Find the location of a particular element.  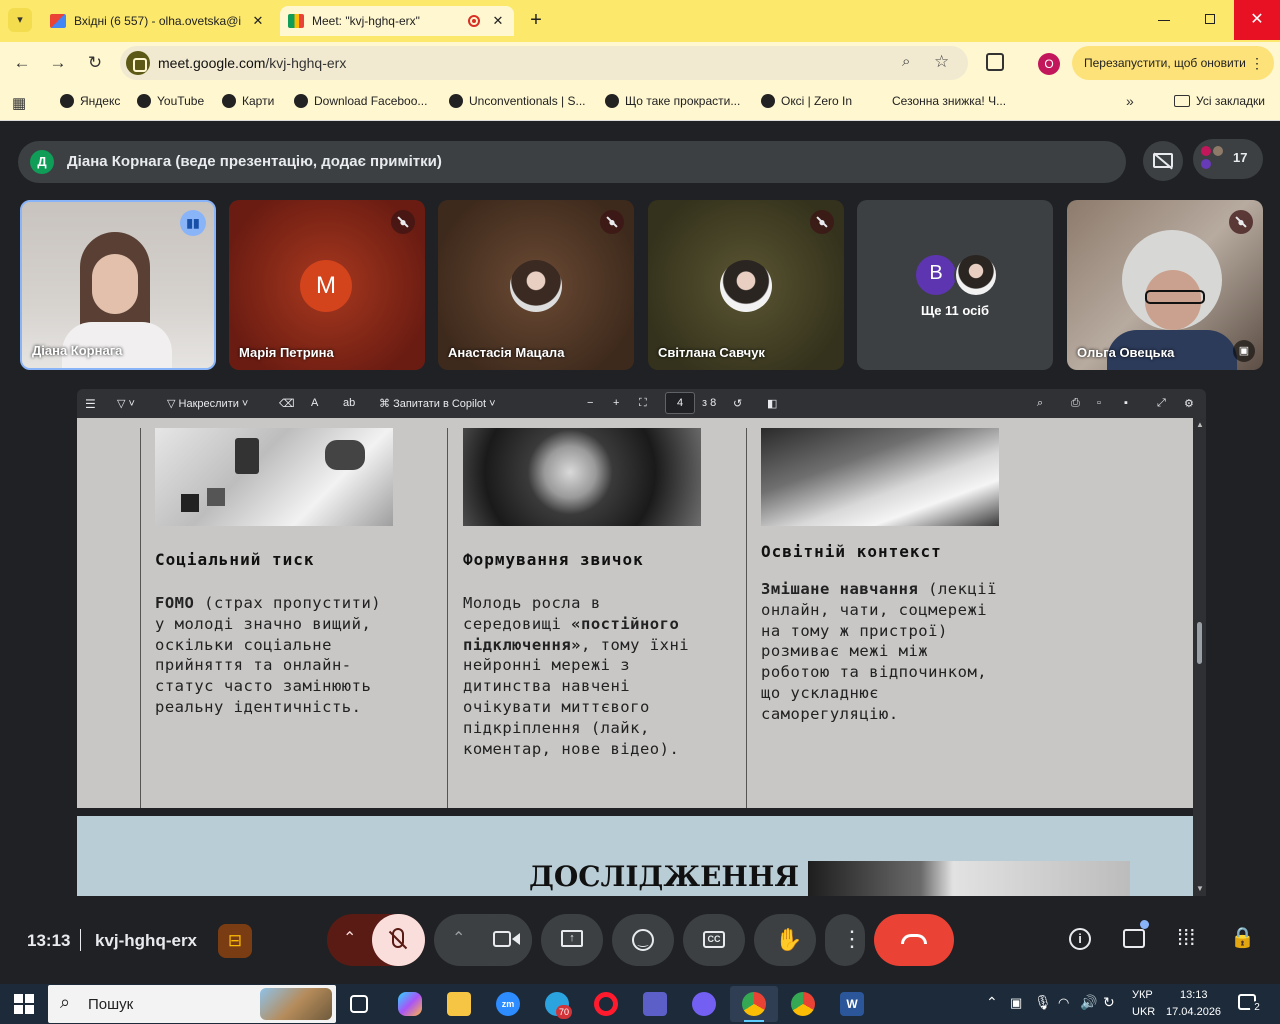

clock-time: 13:13 is located at coordinates (1194, 995).